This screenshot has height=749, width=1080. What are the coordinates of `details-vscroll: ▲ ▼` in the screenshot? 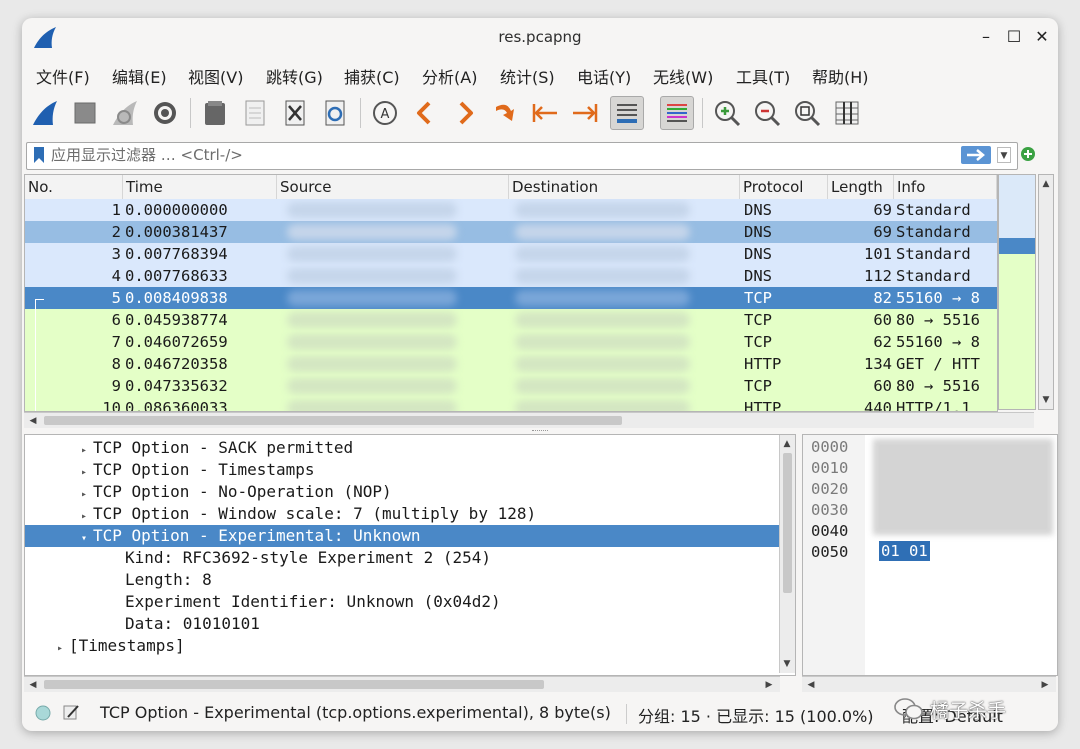 It's located at (787, 554).